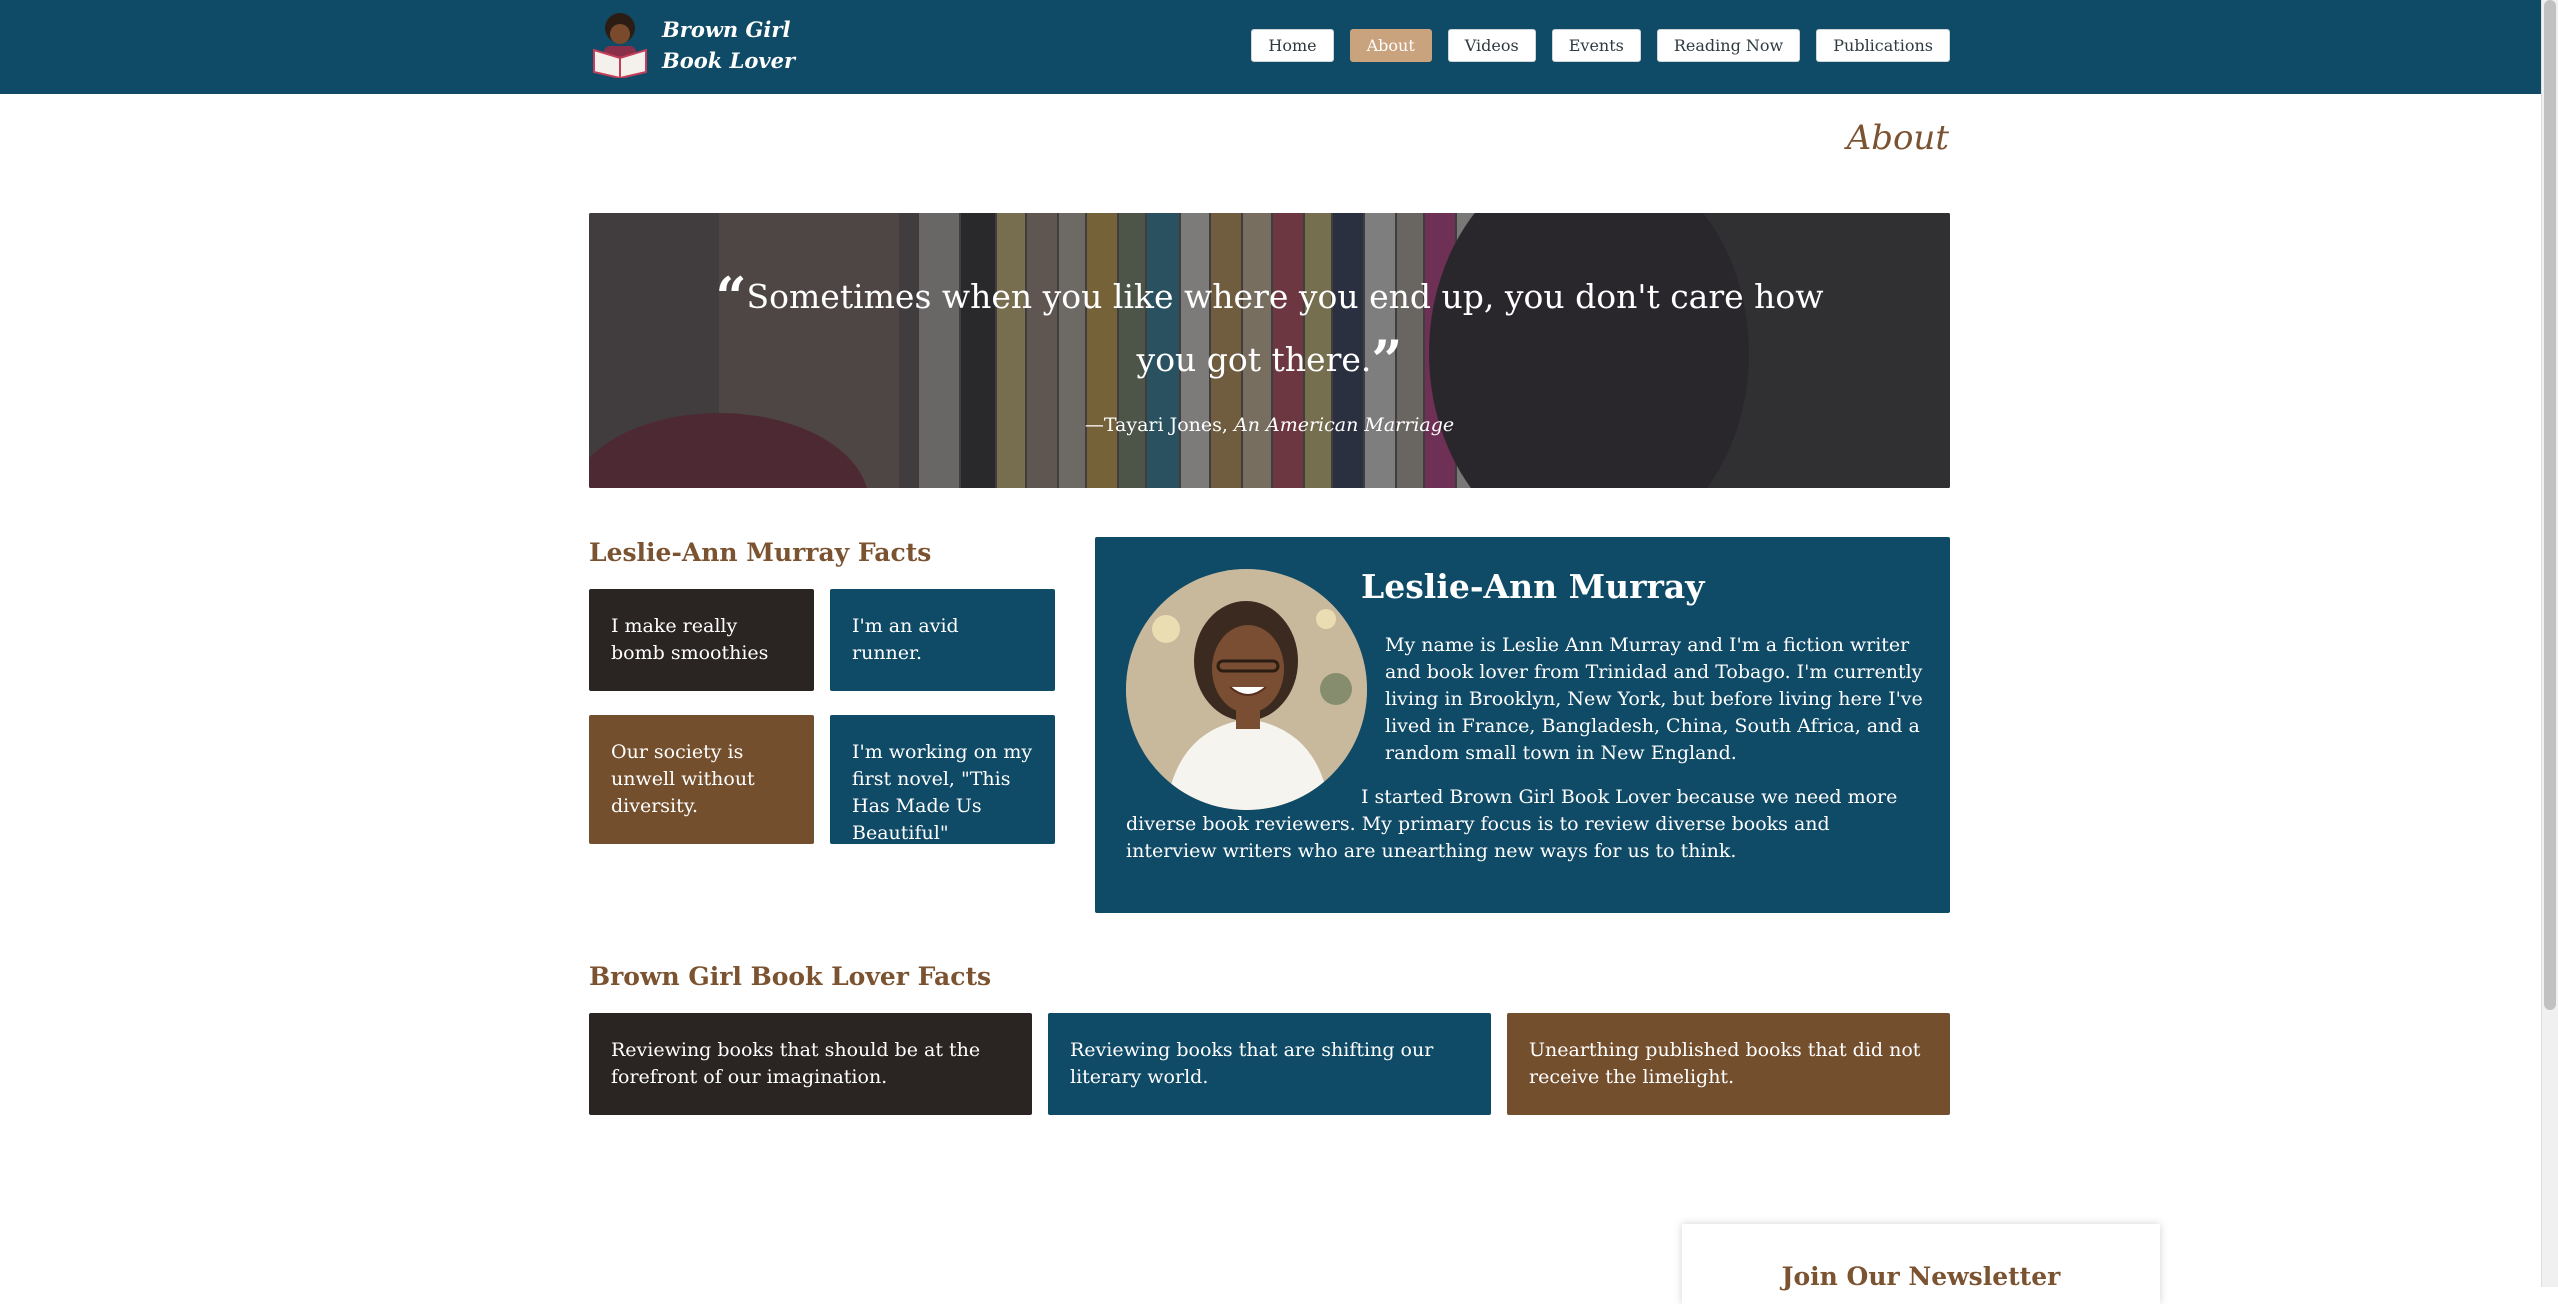  I want to click on hero-attribution: —Tayari Jones, An American Marriage, so click(1269, 425).